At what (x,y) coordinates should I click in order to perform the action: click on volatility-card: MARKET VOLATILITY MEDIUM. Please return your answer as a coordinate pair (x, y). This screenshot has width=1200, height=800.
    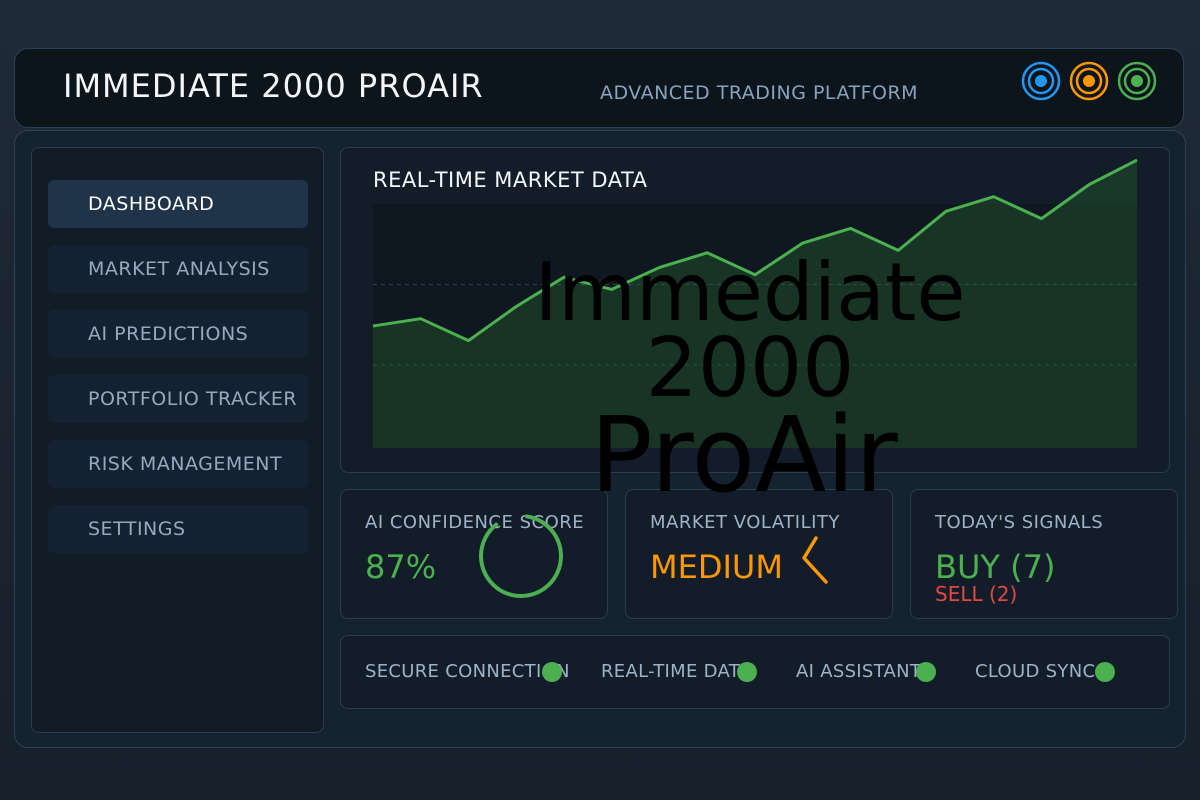
    Looking at the image, I should click on (759, 554).